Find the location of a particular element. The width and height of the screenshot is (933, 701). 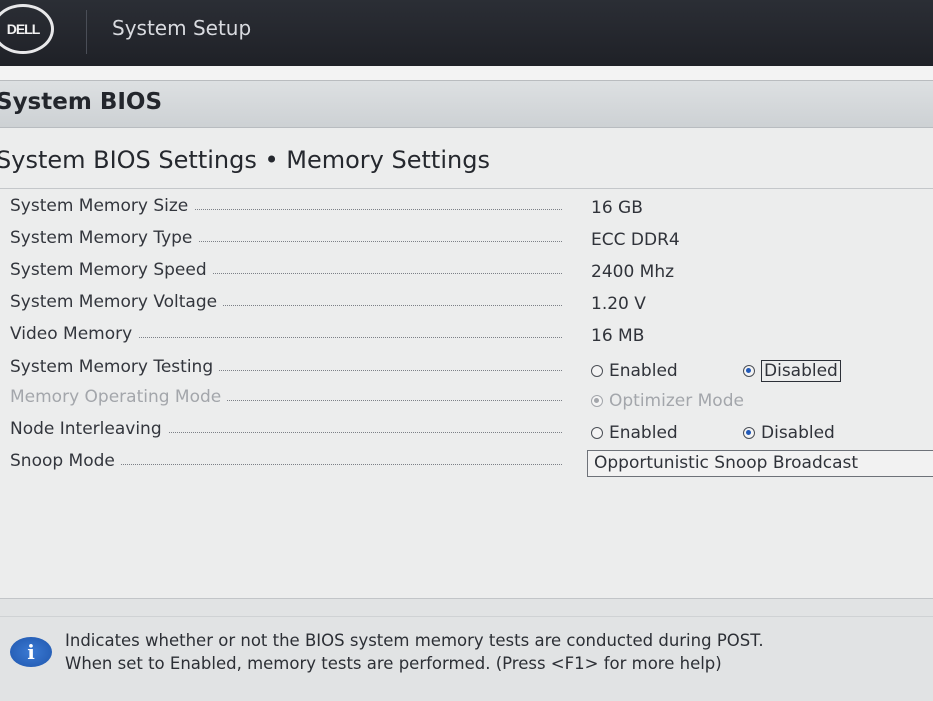

setting-value: ECC DDR4 is located at coordinates (635, 240).